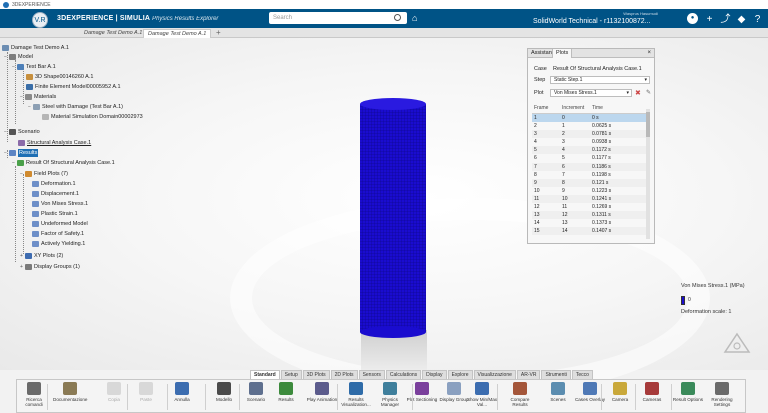  Describe the element at coordinates (44, 174) in the screenshot. I see `tree-field-plots: − Field Plots (7)` at that location.